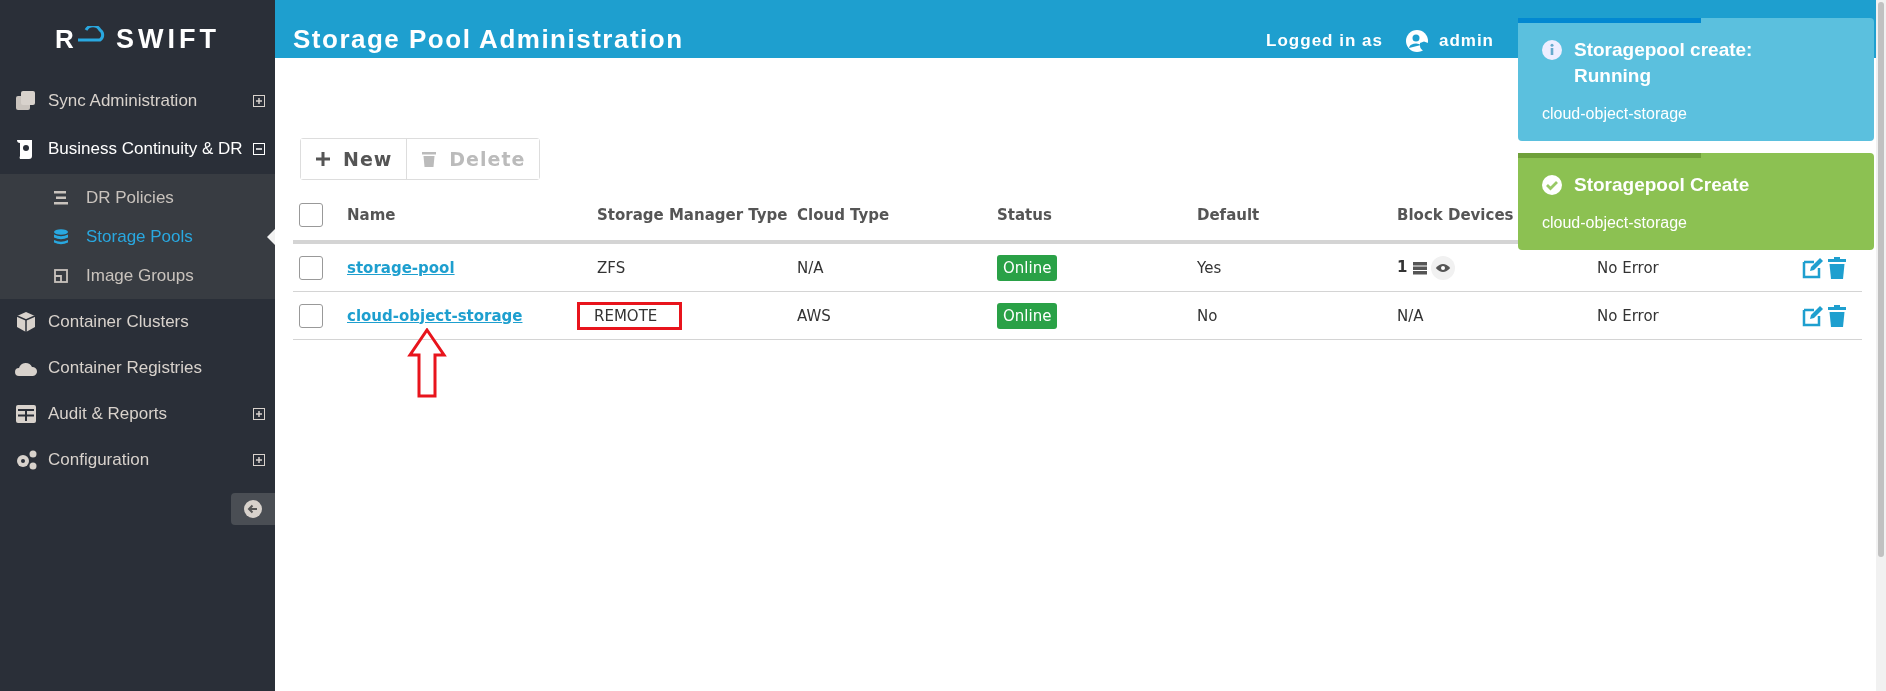 The image size is (1886, 691). Describe the element at coordinates (137, 368) in the screenshot. I see `sidebar-item: Container Registries` at that location.